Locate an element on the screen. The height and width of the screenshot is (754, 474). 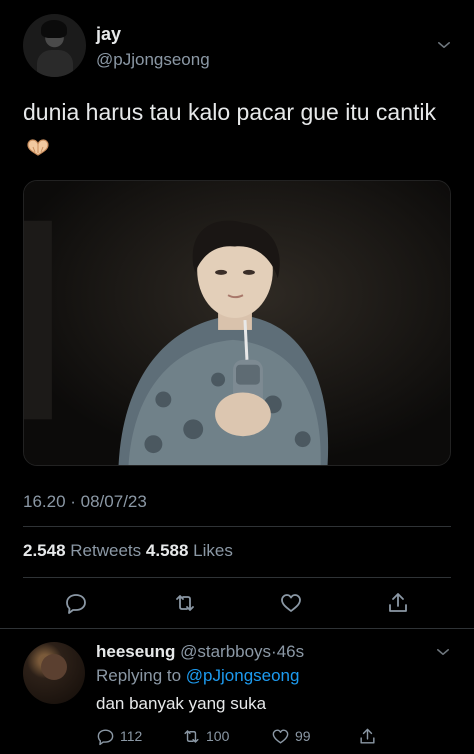
reply-like-button: 99 is located at coordinates (291, 736).